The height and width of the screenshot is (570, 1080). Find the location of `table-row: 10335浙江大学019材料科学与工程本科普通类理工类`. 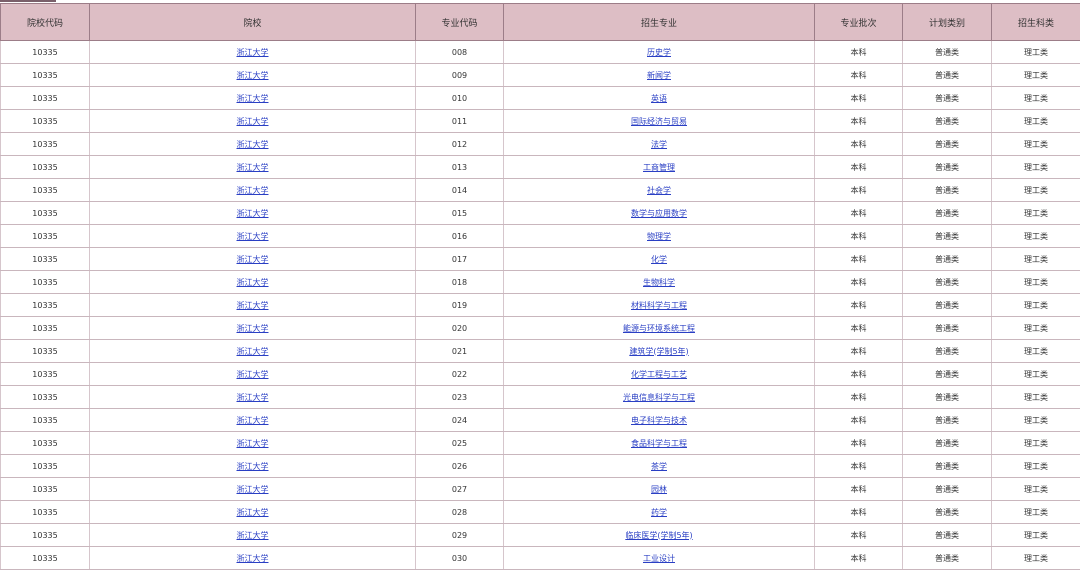

table-row: 10335浙江大学019材料科学与工程本科普通类理工类 is located at coordinates (540, 305).